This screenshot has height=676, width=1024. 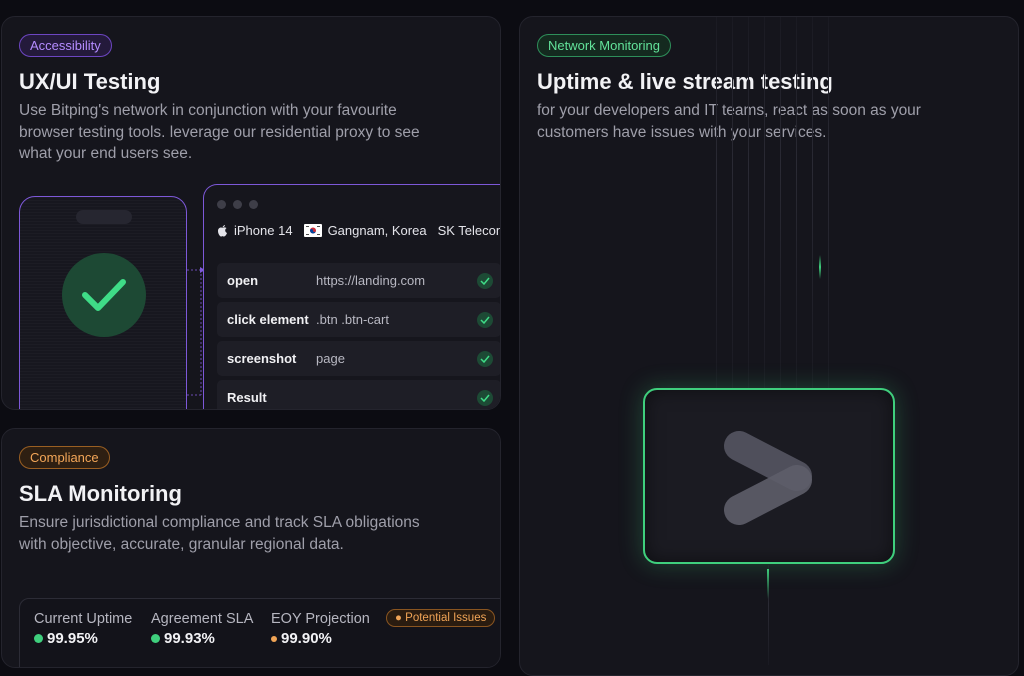 I want to click on current-uptime-stat: Current Uptime 99.95%, so click(x=83, y=629).